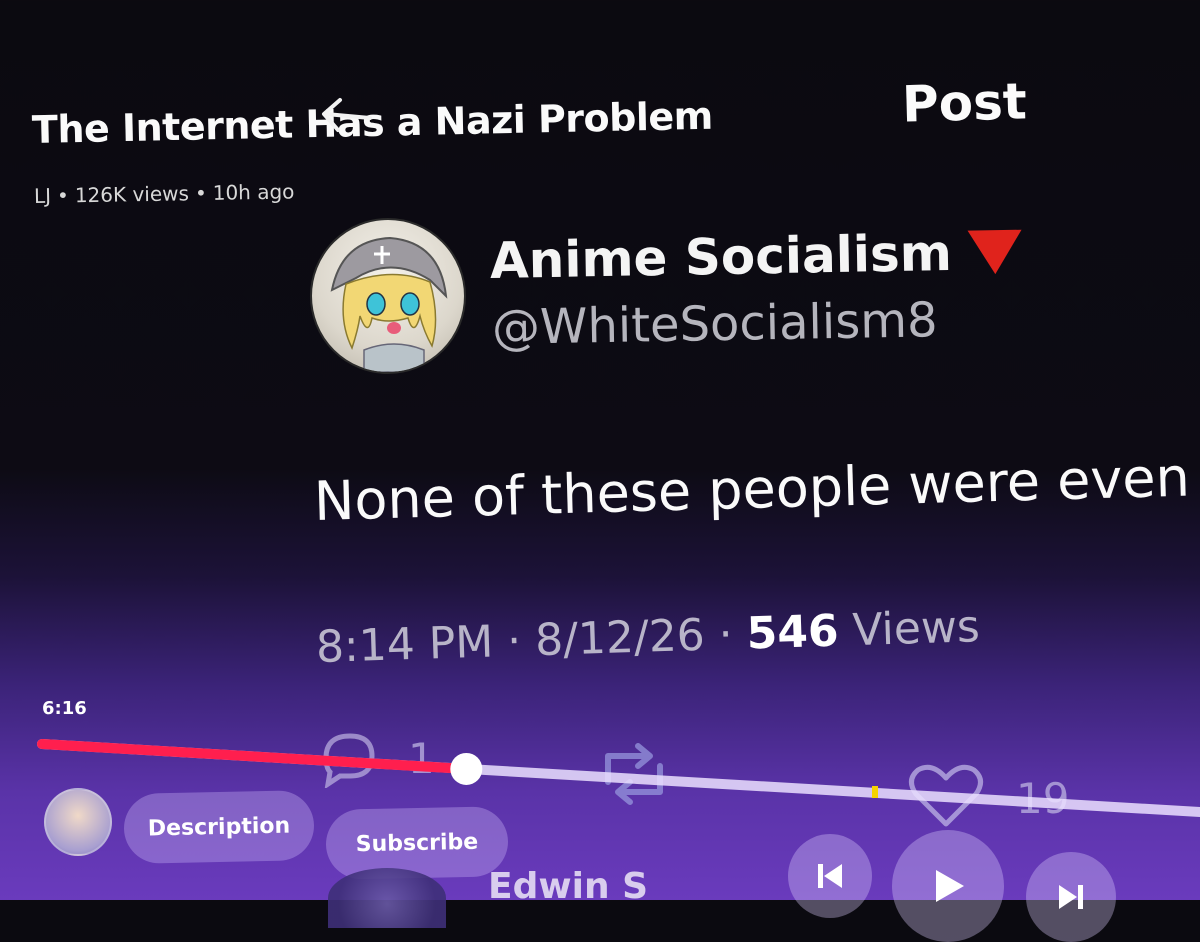 This screenshot has height=942, width=1200. I want to click on next-icon, so click(1071, 897).